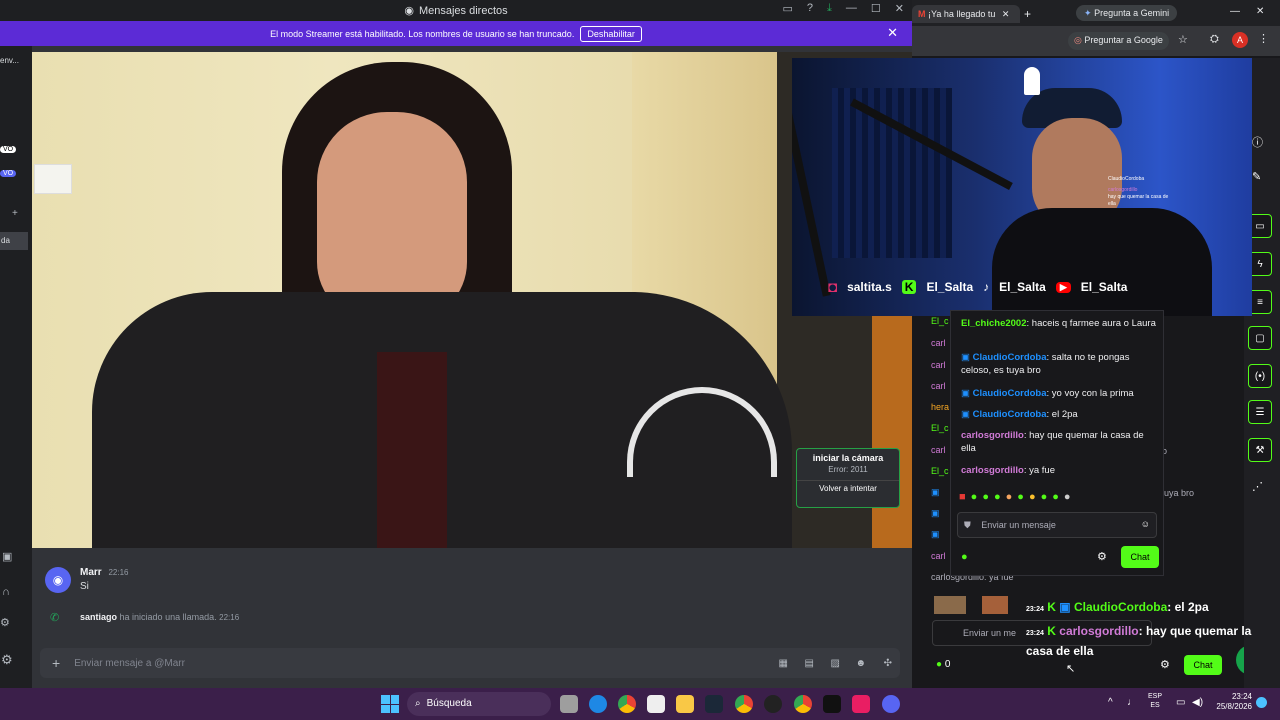 Image resolution: width=1280 pixels, height=720 pixels. Describe the element at coordinates (810, 8) in the screenshot. I see `help-icon: ?` at that location.